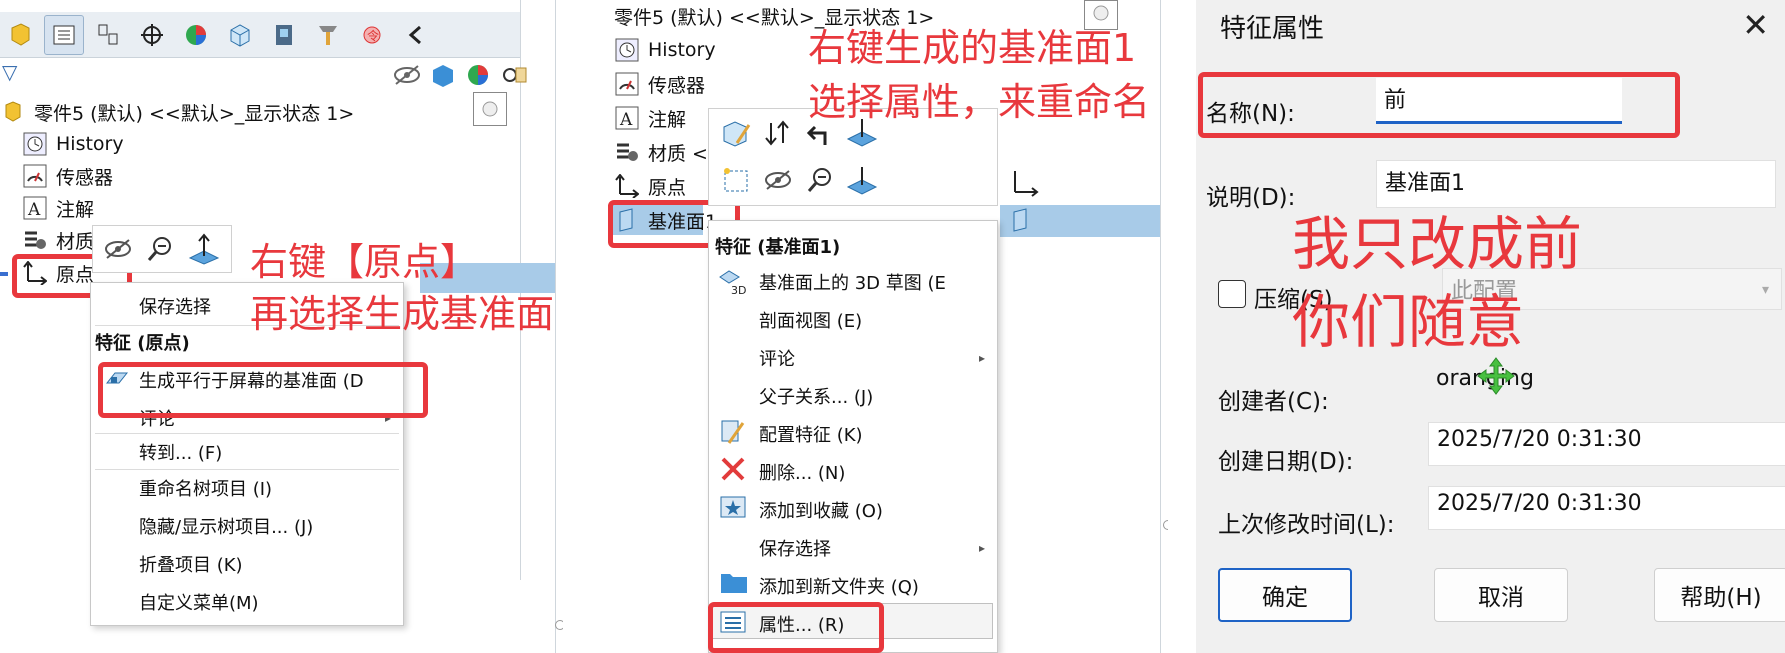  What do you see at coordinates (733, 434) in the screenshot?
I see `configure-feature-icon` at bounding box center [733, 434].